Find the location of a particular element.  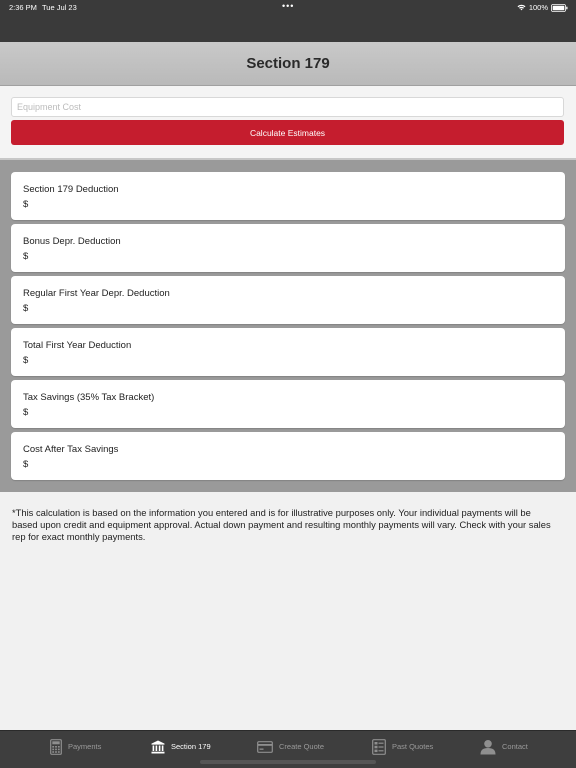

battery-percent: 100% is located at coordinates (538, 7).